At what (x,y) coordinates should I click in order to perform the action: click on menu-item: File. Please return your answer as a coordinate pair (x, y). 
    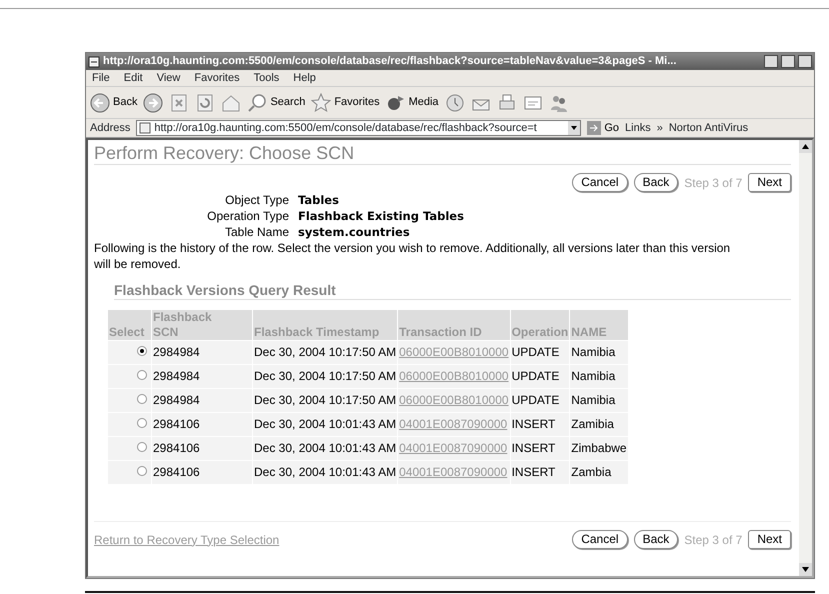
    Looking at the image, I should click on (101, 78).